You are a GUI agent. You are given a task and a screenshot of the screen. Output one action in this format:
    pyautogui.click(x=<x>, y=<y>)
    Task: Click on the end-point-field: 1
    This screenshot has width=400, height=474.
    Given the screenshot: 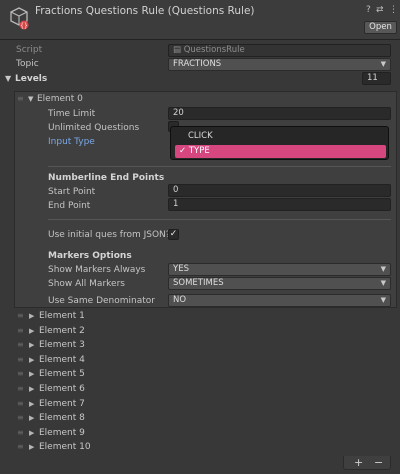 What is the action you would take?
    pyautogui.click(x=279, y=204)
    